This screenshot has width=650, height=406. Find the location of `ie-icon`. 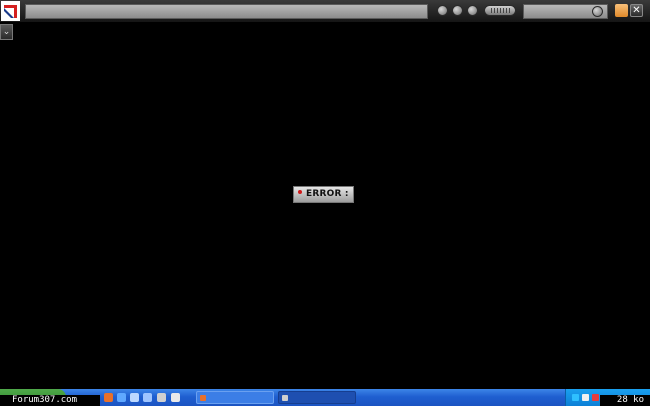

ie-icon is located at coordinates (121, 397).